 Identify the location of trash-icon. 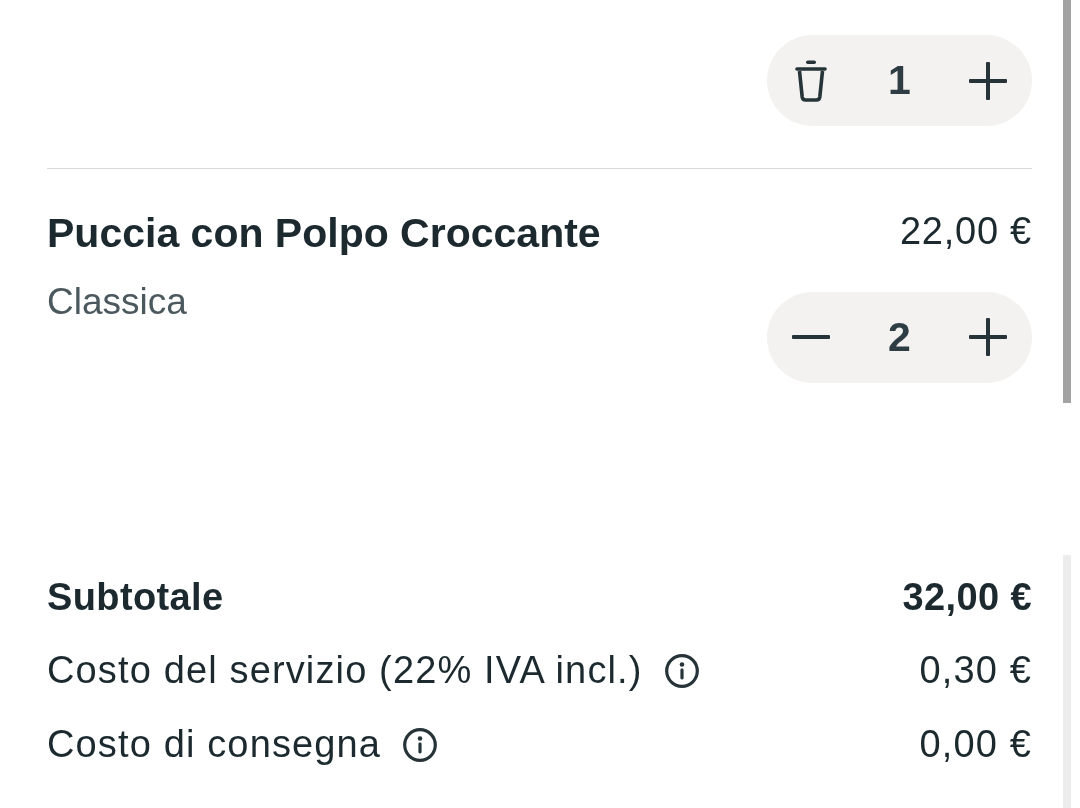
(811, 80).